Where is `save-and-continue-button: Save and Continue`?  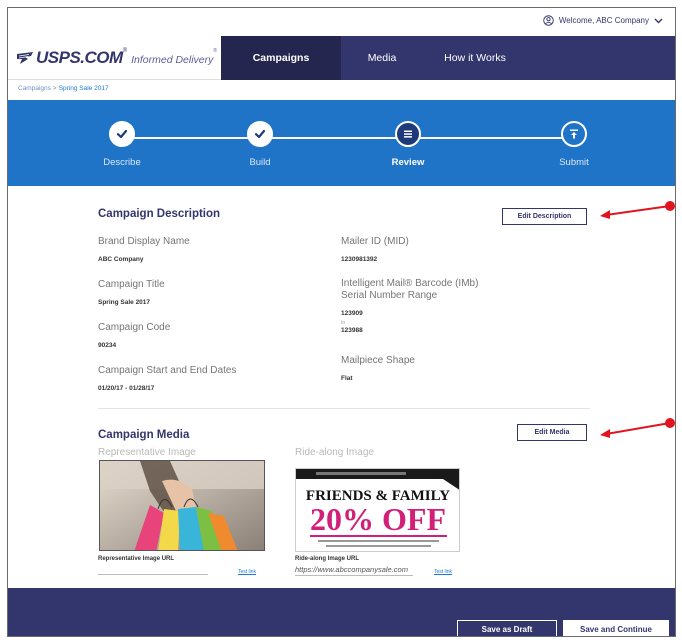 save-and-continue-button: Save and Continue is located at coordinates (616, 628).